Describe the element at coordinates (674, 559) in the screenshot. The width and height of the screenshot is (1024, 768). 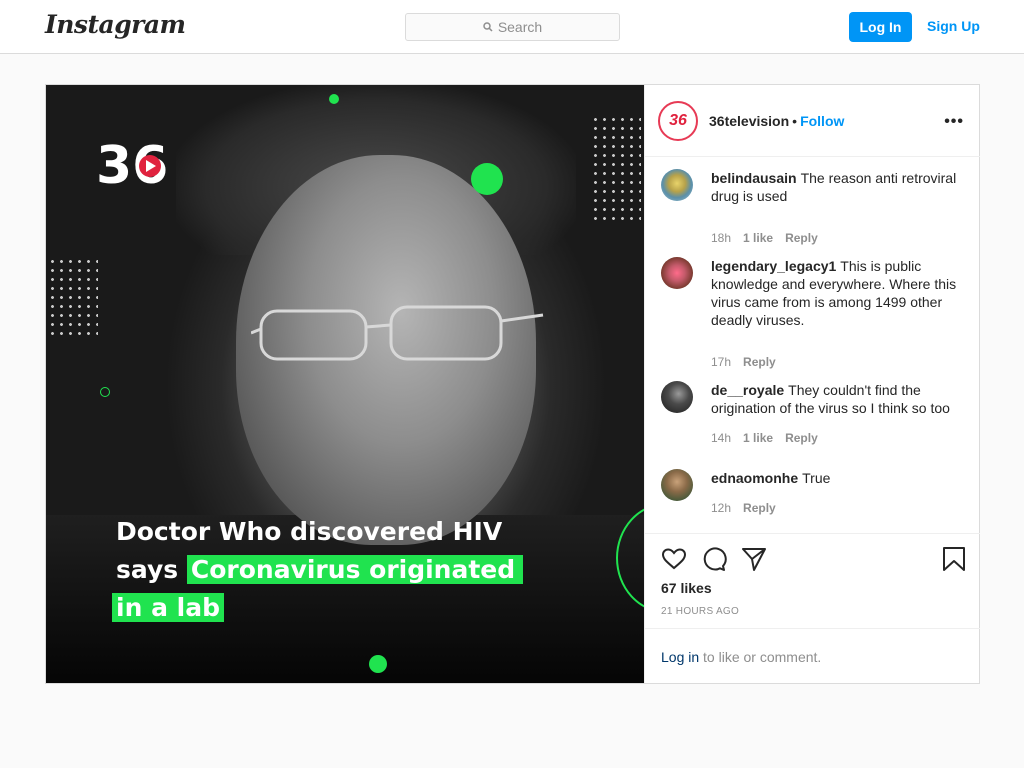
I see `heart-icon` at that location.